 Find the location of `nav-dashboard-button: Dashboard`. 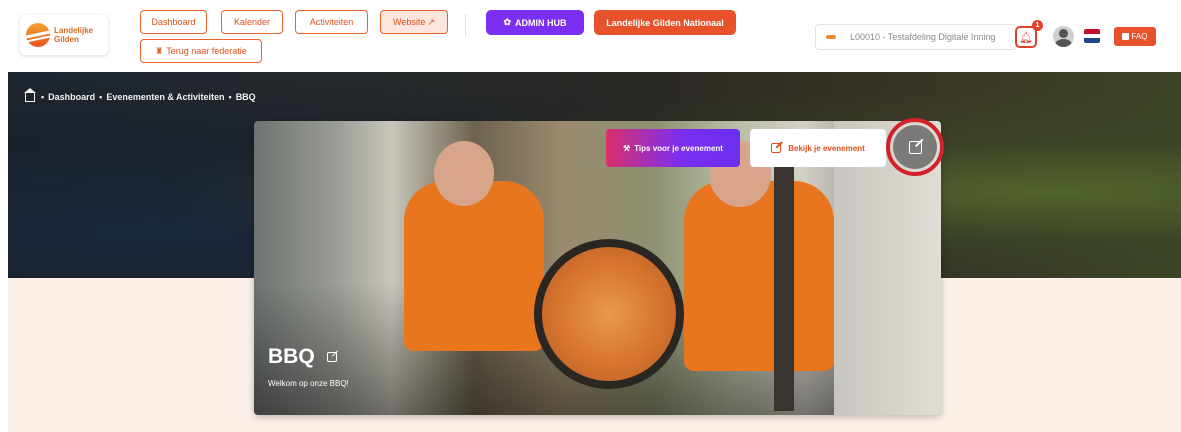

nav-dashboard-button: Dashboard is located at coordinates (173, 22).